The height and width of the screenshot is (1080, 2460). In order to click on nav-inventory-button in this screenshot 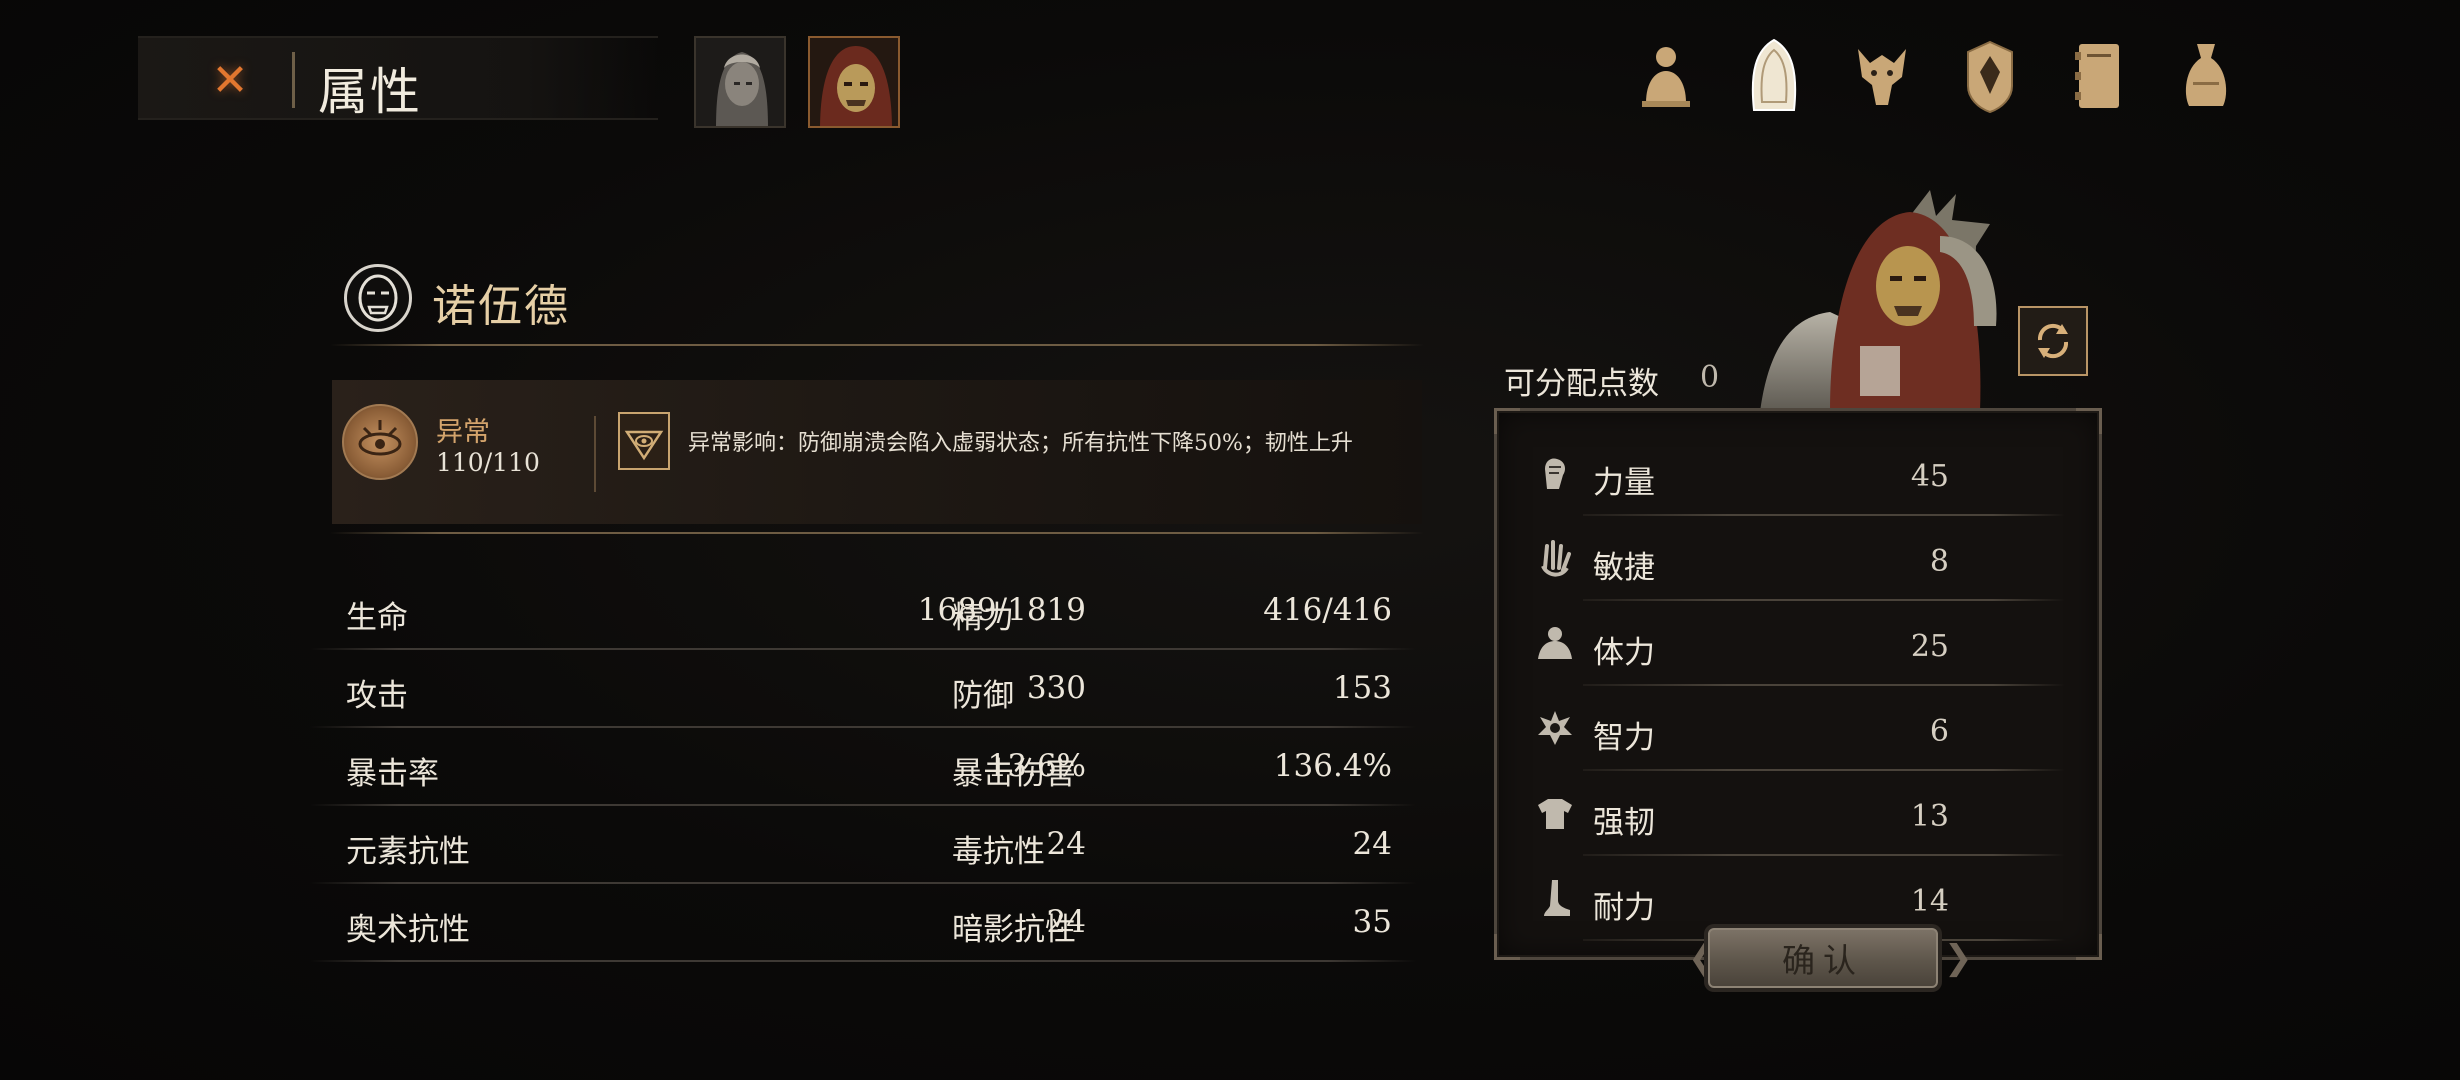, I will do `click(2206, 76)`.